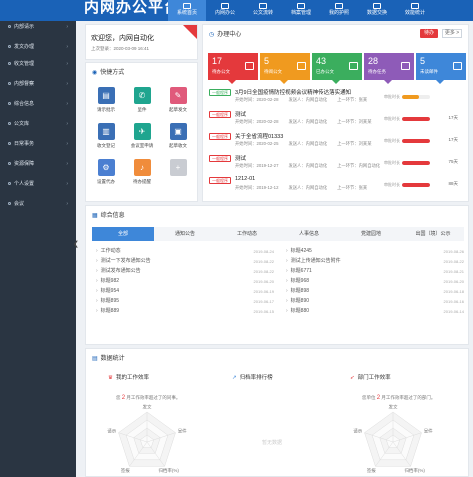  I want to click on top-nav-item: 档案管理, so click(301, 10).